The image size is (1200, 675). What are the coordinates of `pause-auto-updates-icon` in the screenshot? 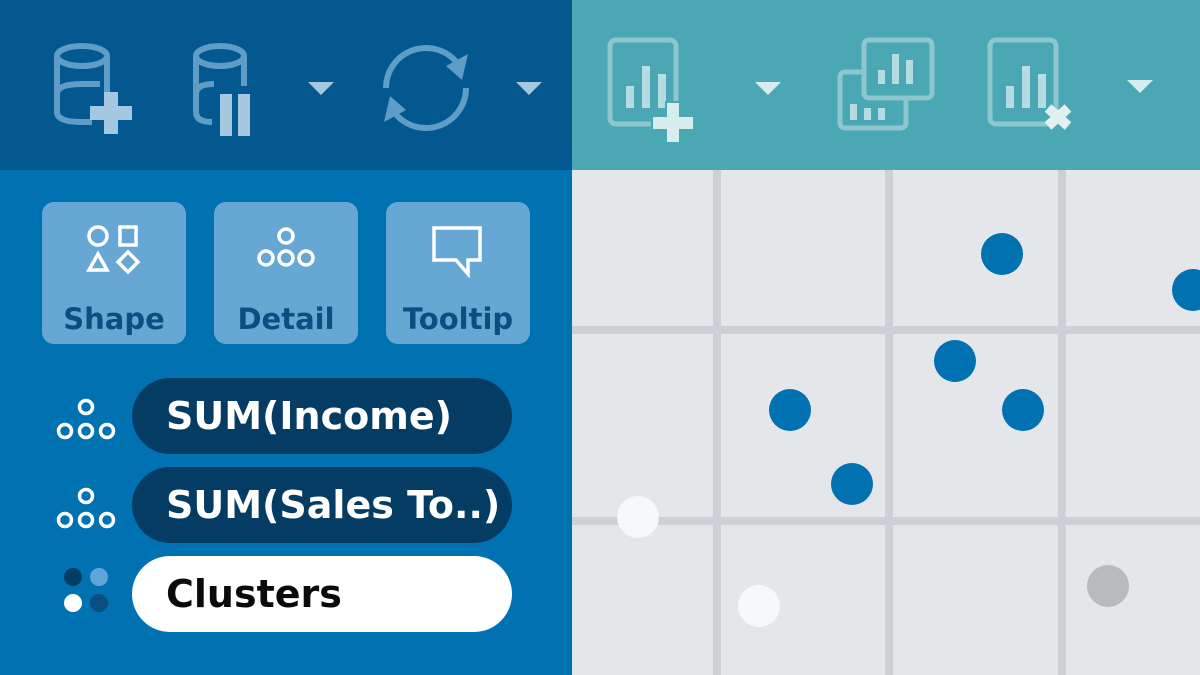 It's located at (227, 90).